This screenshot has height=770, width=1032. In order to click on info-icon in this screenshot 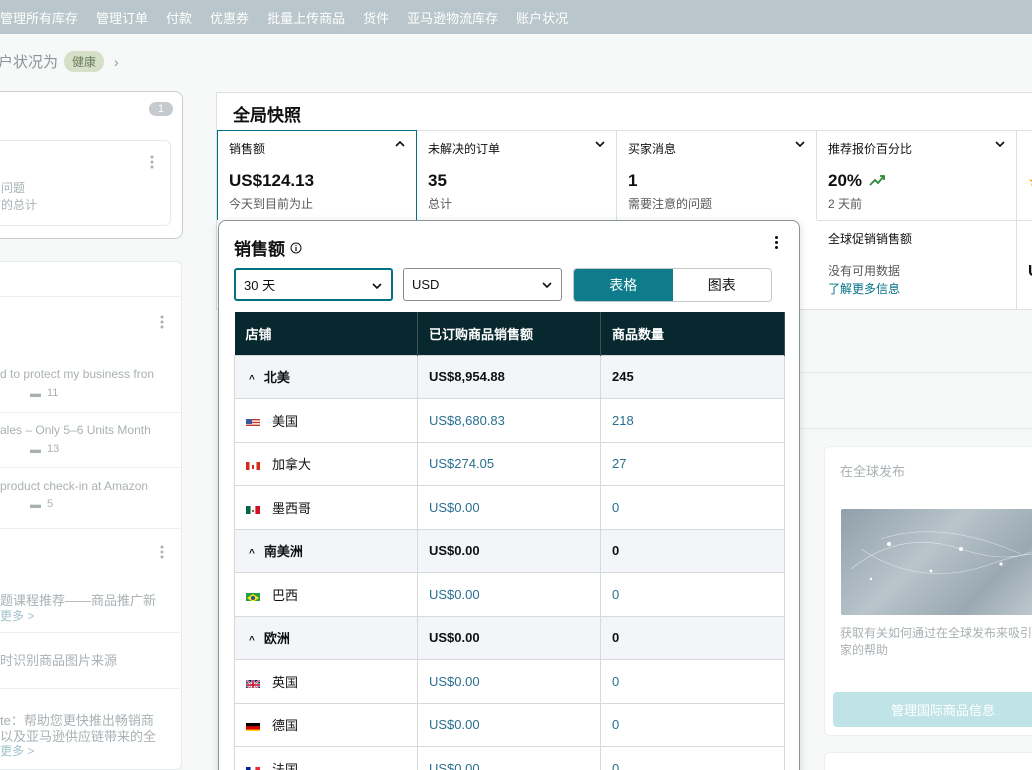, I will do `click(296, 248)`.